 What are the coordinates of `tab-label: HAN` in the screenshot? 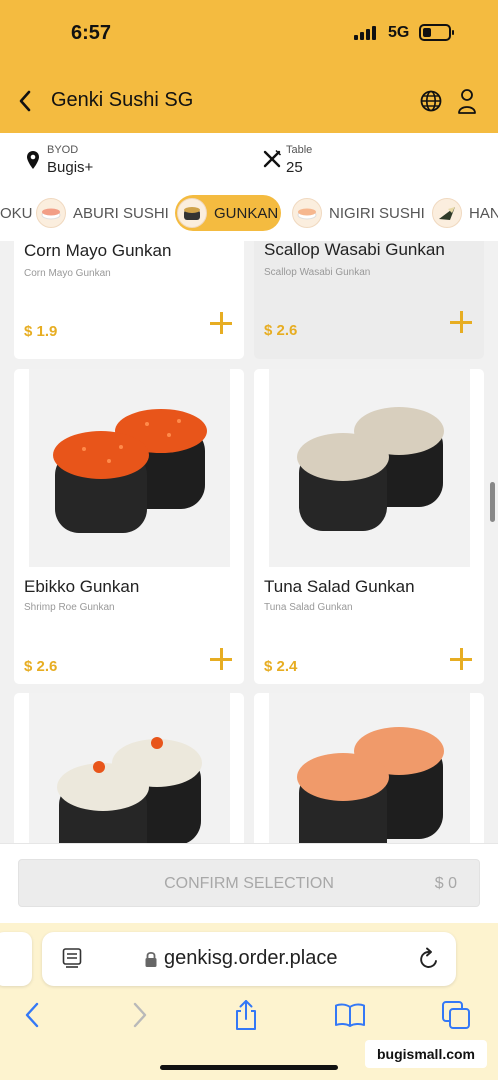 It's located at (483, 213).